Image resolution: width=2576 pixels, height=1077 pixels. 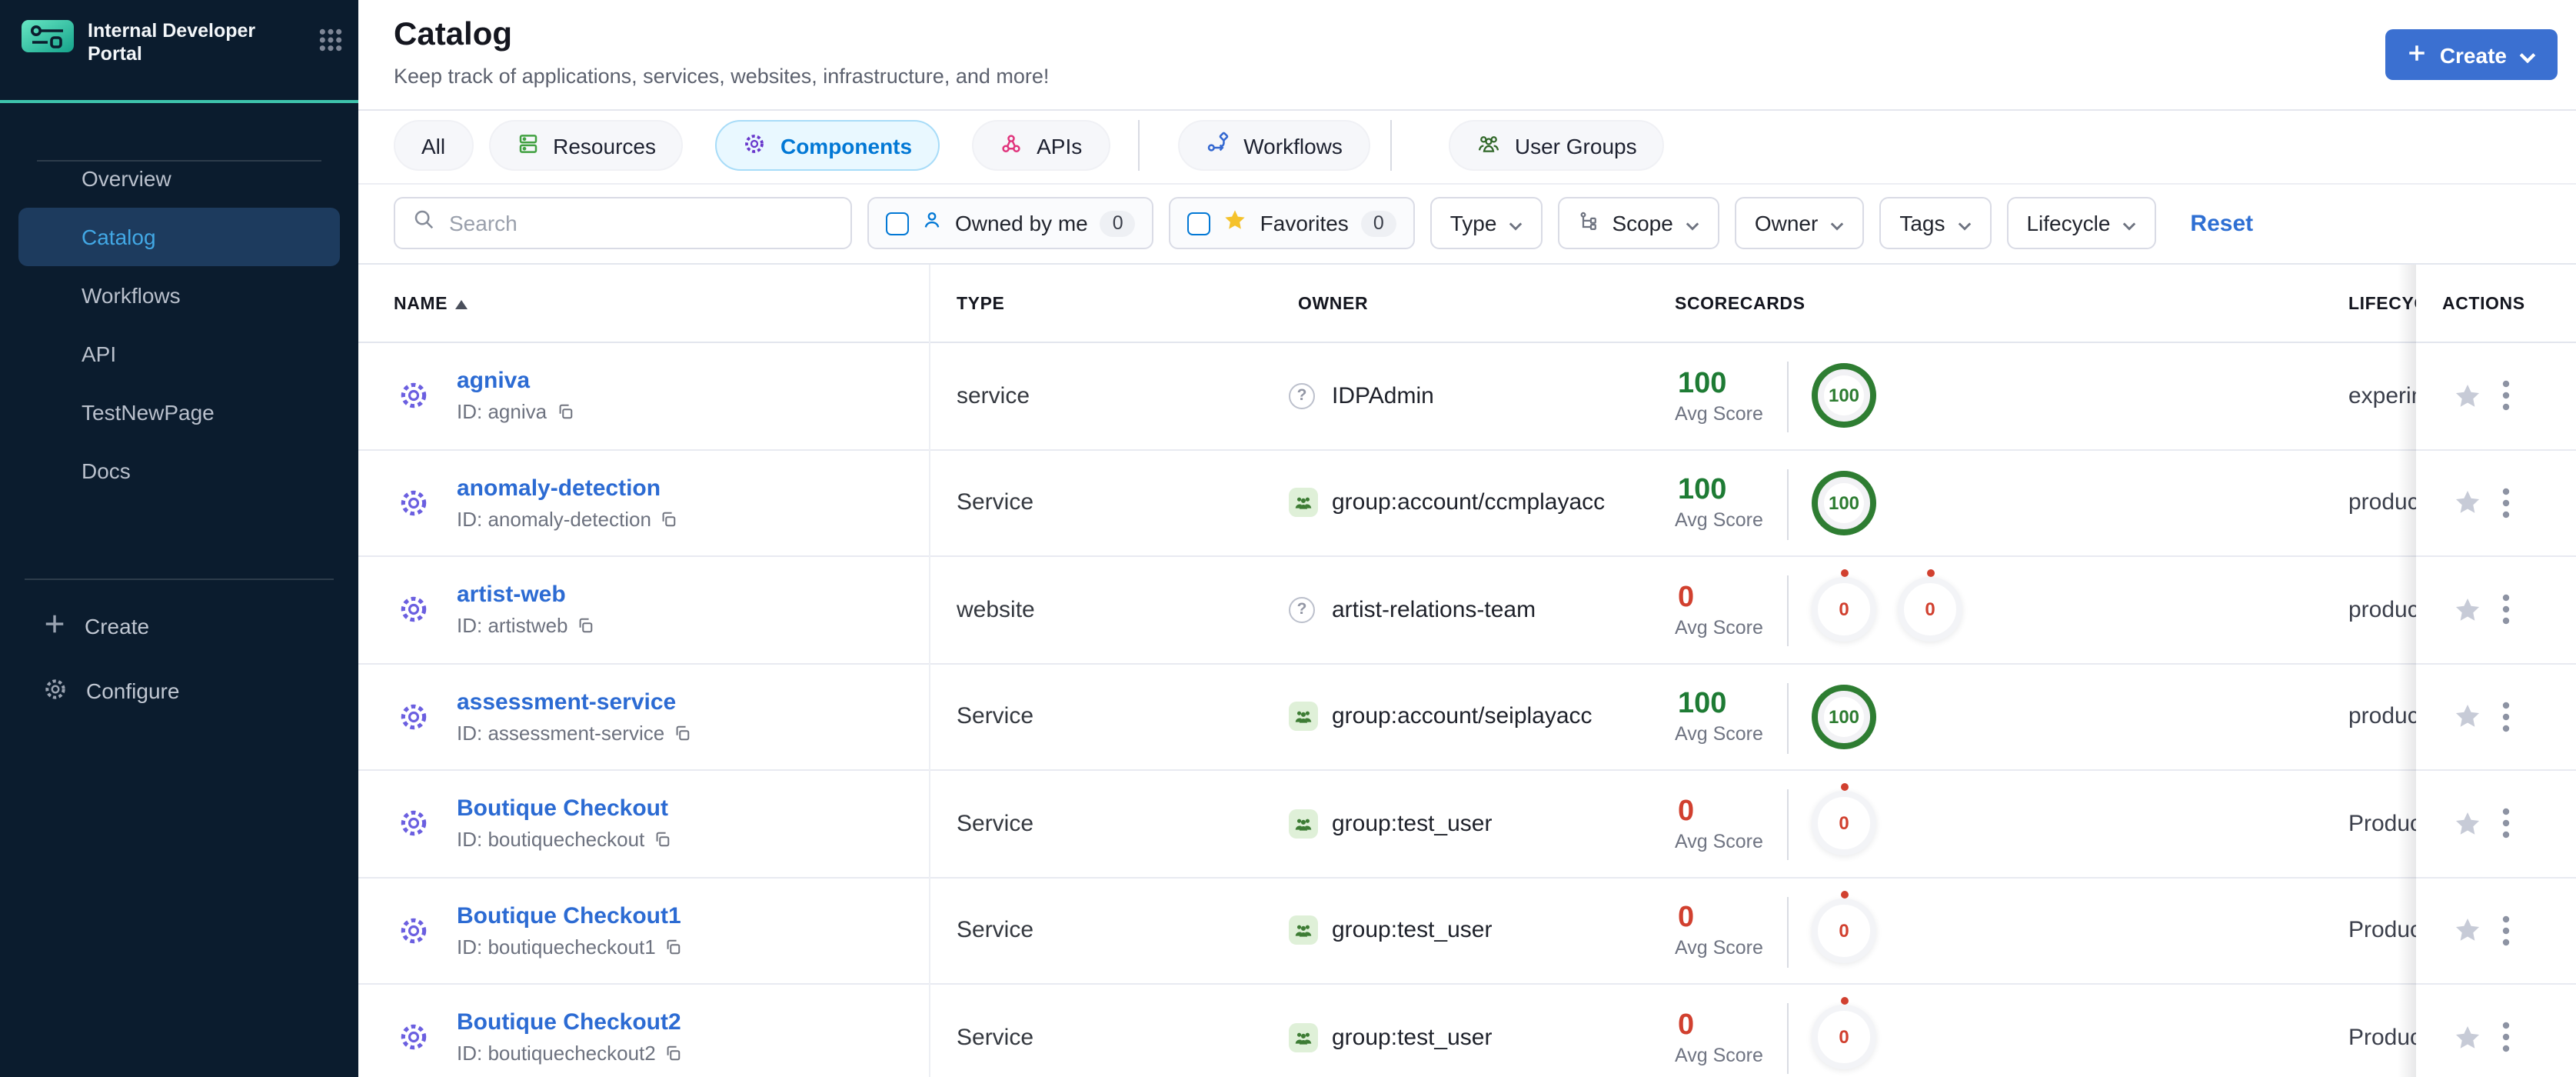 What do you see at coordinates (1692, 223) in the screenshot?
I see `chevron-down-icon` at bounding box center [1692, 223].